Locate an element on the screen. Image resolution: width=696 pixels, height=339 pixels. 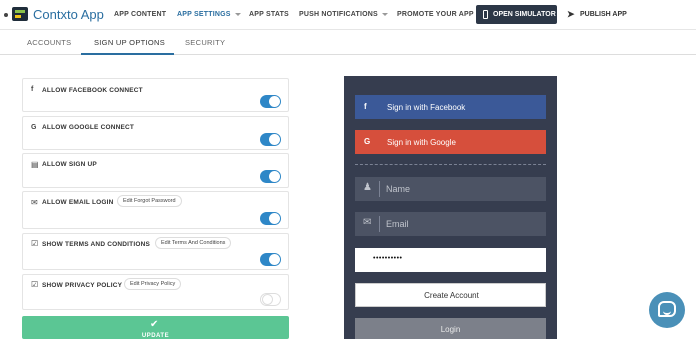
tab-accounts: ACCOUNTS is located at coordinates (49, 42).